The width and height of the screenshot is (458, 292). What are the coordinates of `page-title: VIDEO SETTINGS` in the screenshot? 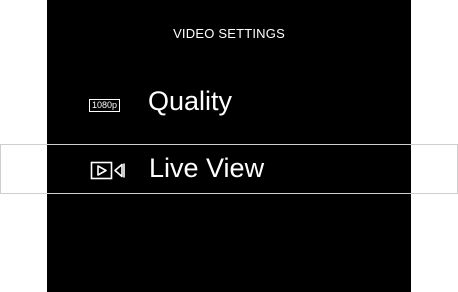 It's located at (229, 33).